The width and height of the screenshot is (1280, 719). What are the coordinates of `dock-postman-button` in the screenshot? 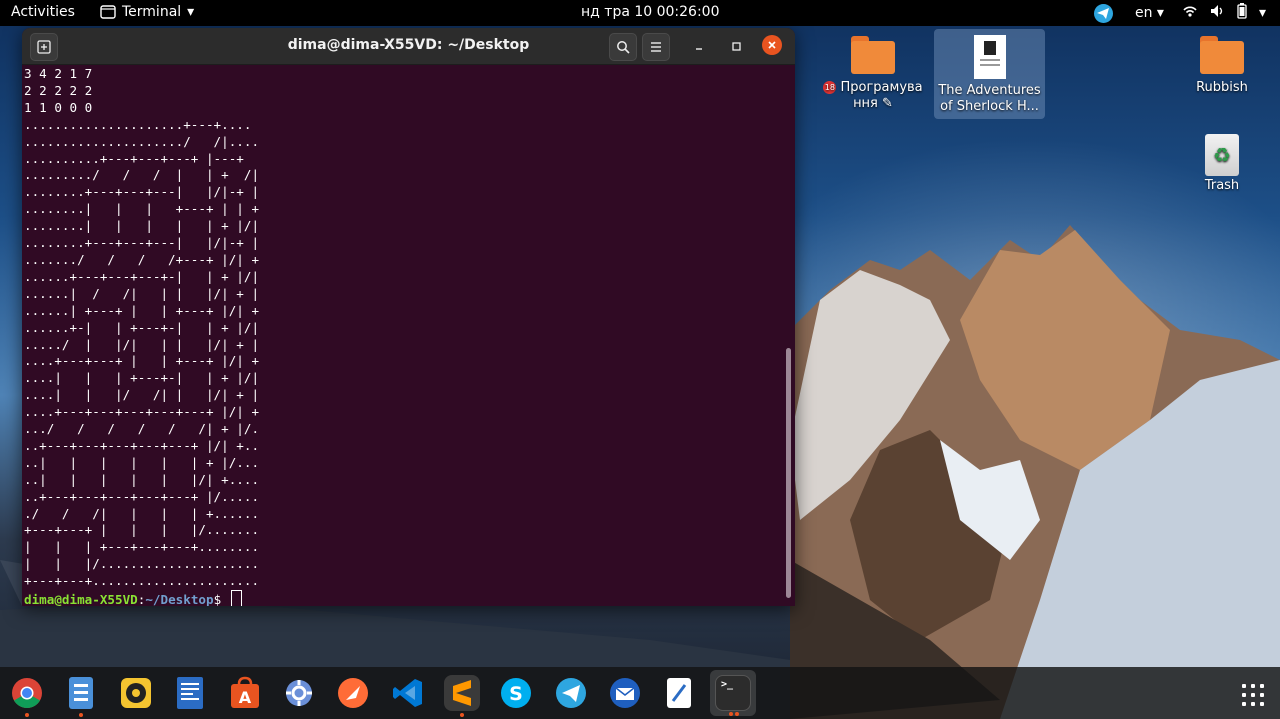 It's located at (353, 693).